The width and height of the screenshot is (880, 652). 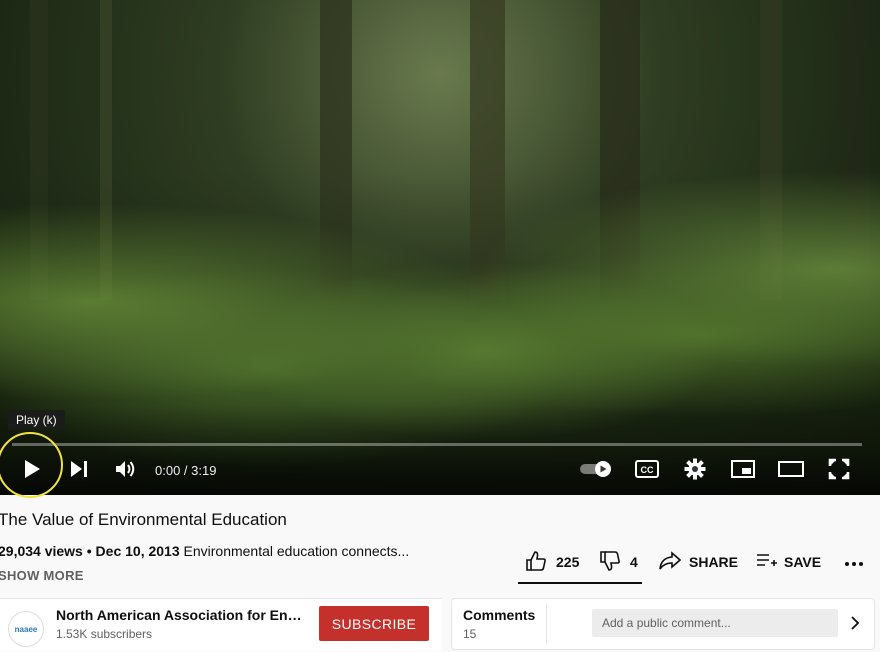 I want to click on channel-logo: naaee, so click(x=26, y=629).